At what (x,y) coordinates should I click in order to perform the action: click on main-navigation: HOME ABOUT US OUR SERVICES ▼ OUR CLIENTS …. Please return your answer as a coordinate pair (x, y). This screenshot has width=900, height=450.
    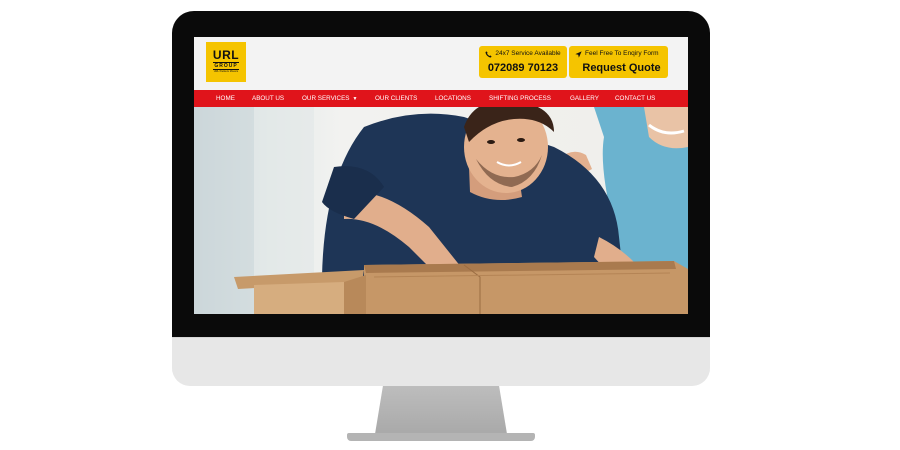
    Looking at the image, I should click on (441, 98).